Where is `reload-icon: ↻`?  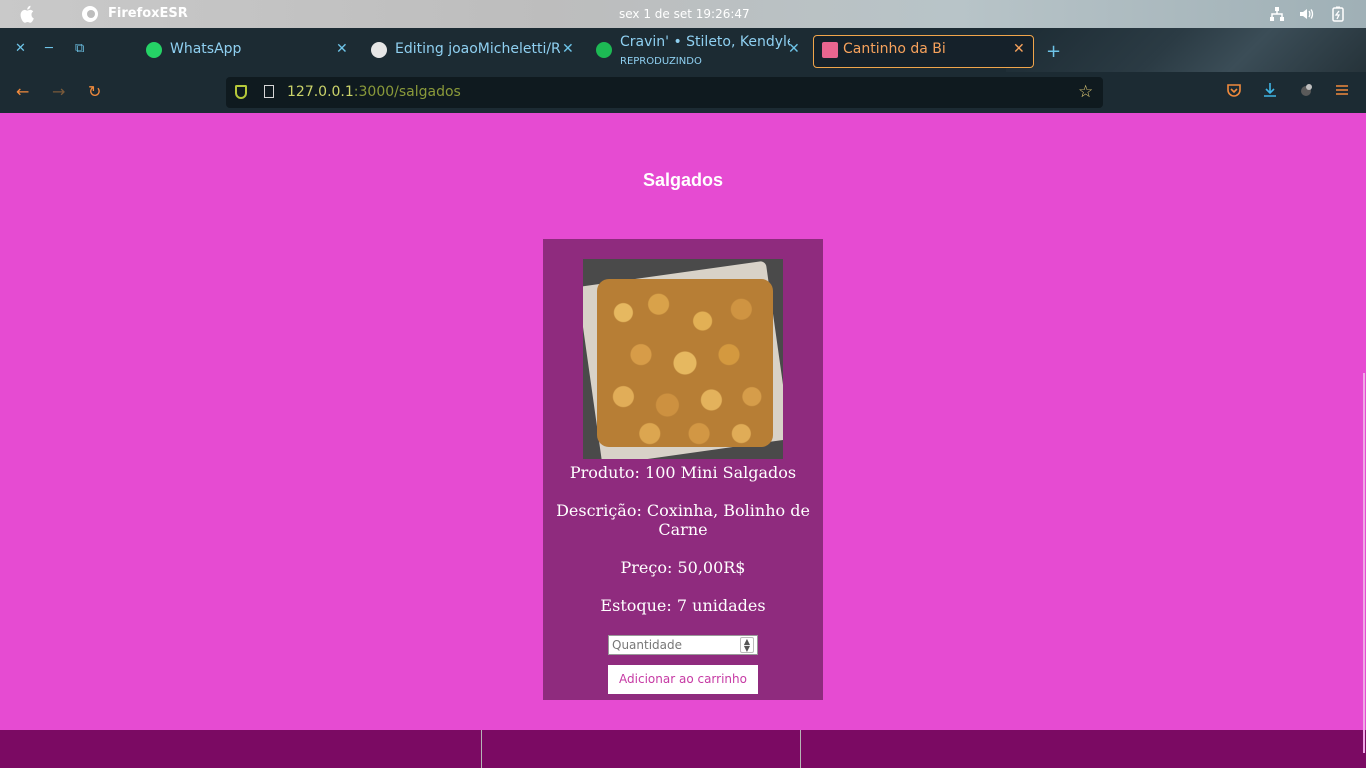 reload-icon: ↻ is located at coordinates (94, 92).